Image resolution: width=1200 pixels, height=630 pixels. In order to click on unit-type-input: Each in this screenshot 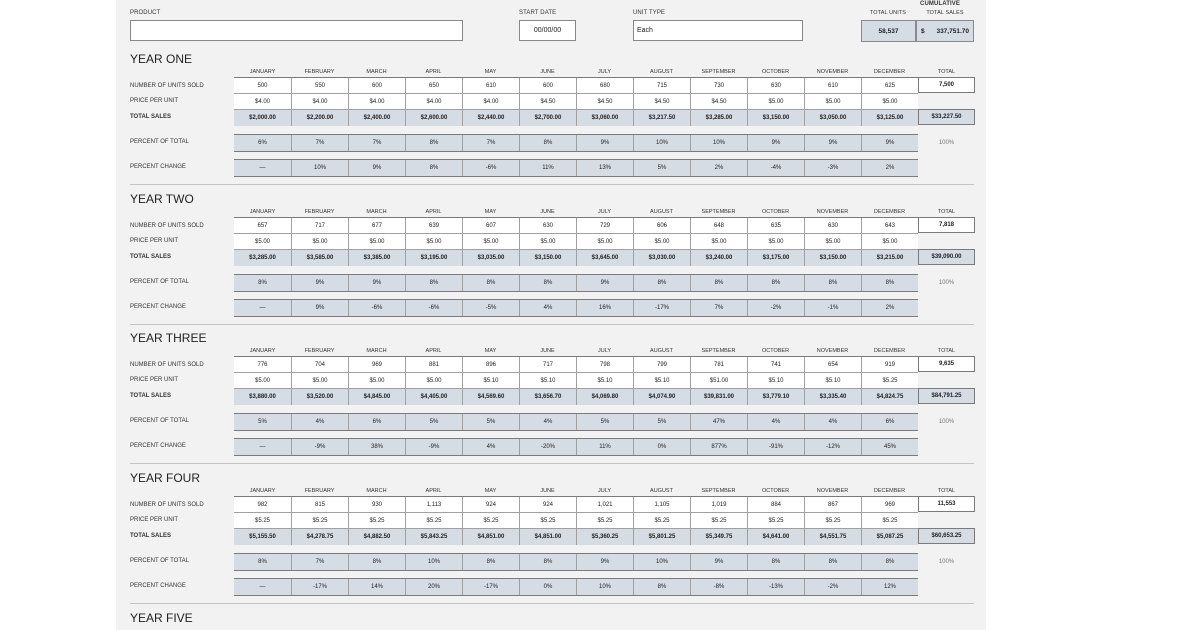, I will do `click(718, 30)`.